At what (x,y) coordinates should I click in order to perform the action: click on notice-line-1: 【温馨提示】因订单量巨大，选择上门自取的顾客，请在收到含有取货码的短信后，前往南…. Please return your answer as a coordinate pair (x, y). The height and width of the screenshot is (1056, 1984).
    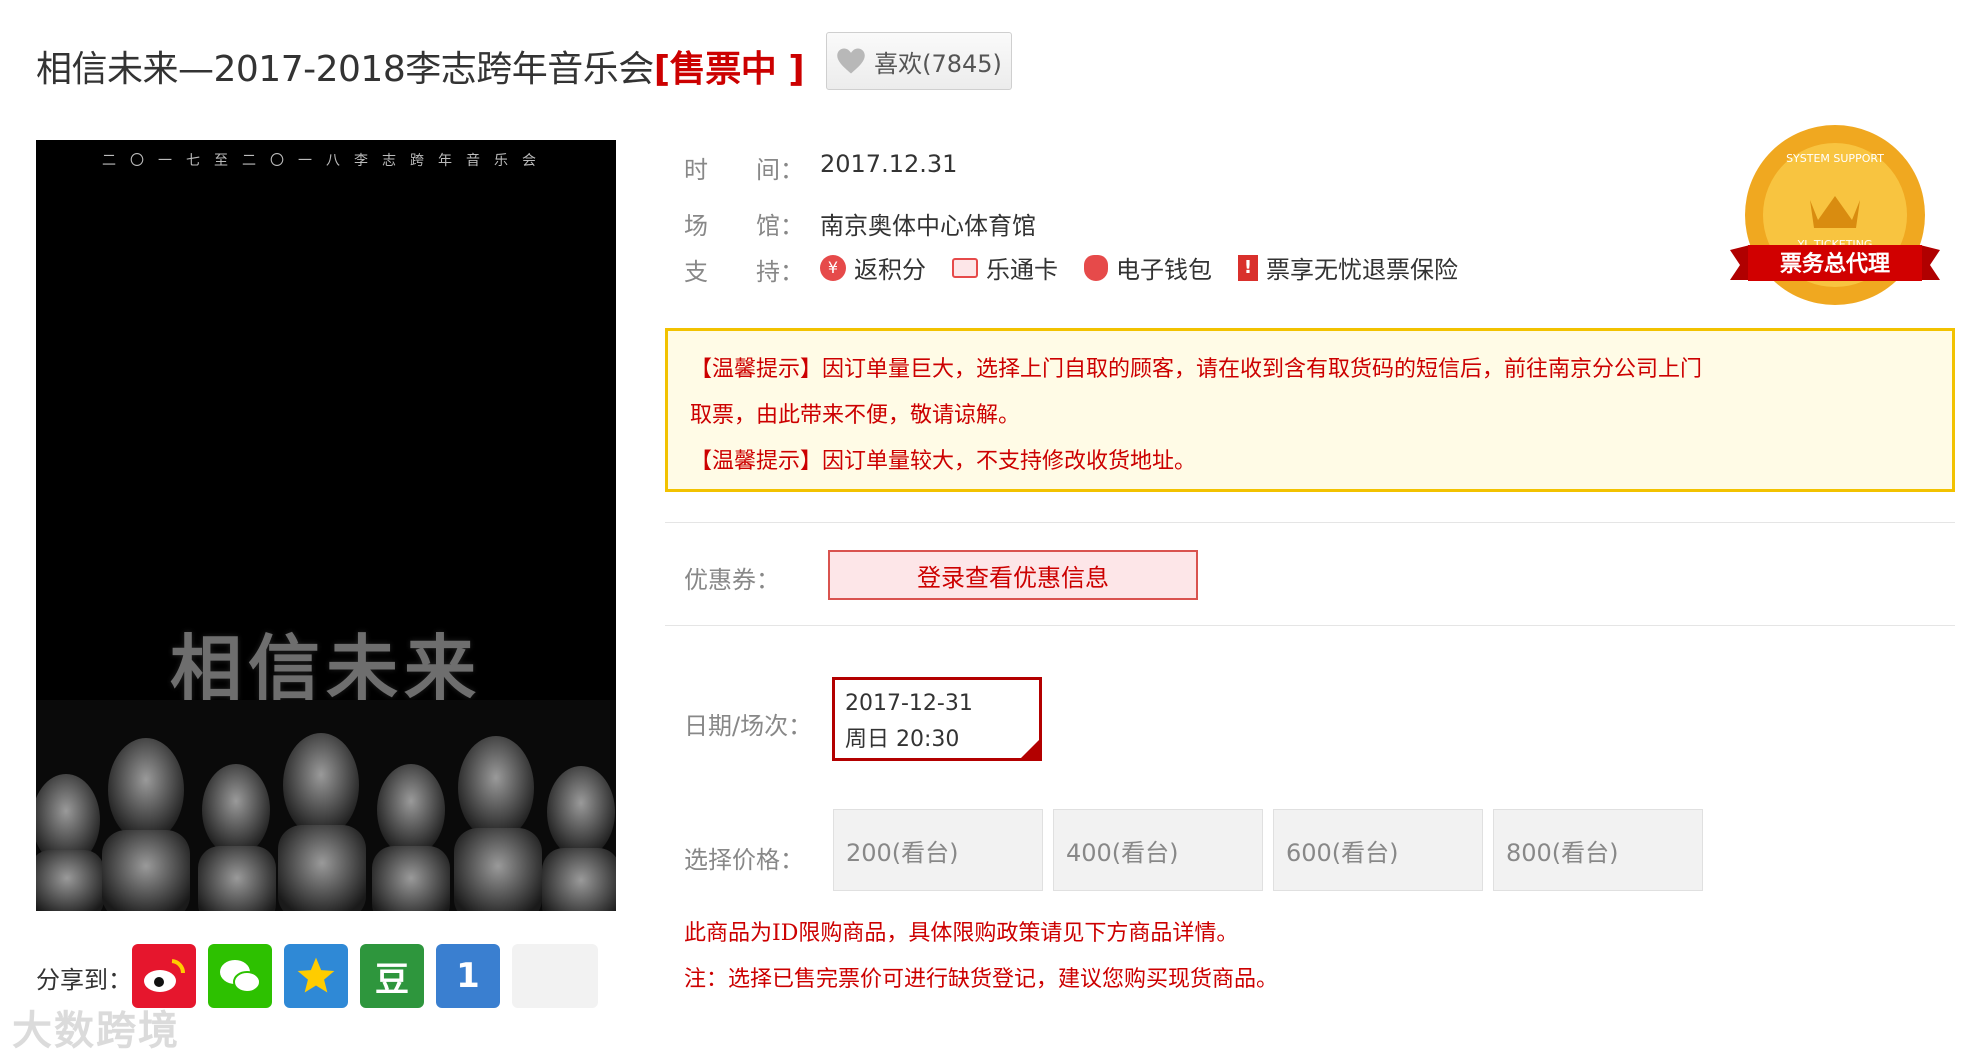
    Looking at the image, I should click on (1196, 369).